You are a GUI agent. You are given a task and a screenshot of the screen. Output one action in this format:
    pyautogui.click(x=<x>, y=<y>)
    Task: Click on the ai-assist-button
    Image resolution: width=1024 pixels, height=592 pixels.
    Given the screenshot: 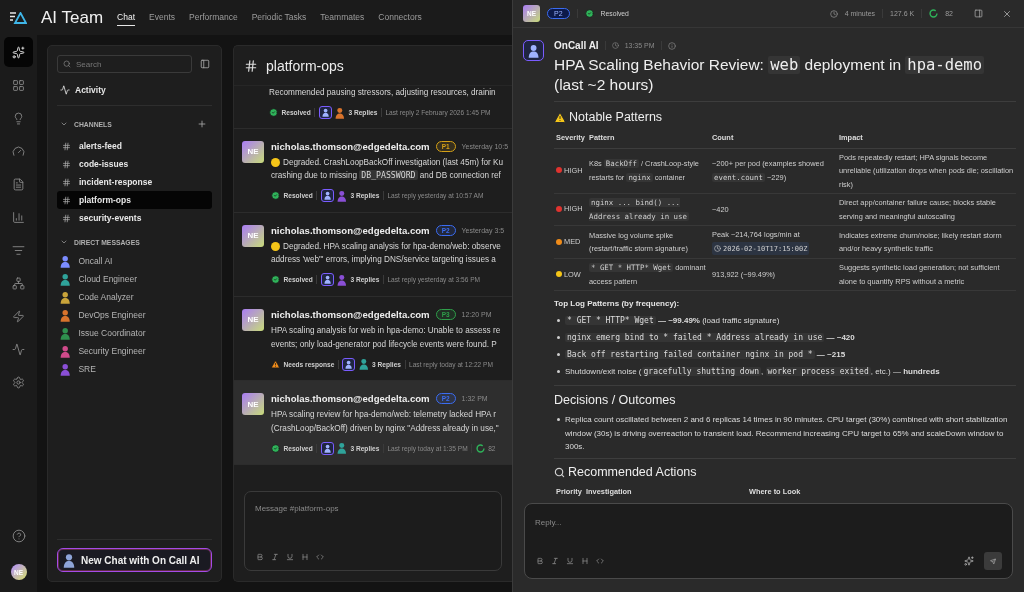 What is the action you would take?
    pyautogui.click(x=969, y=561)
    